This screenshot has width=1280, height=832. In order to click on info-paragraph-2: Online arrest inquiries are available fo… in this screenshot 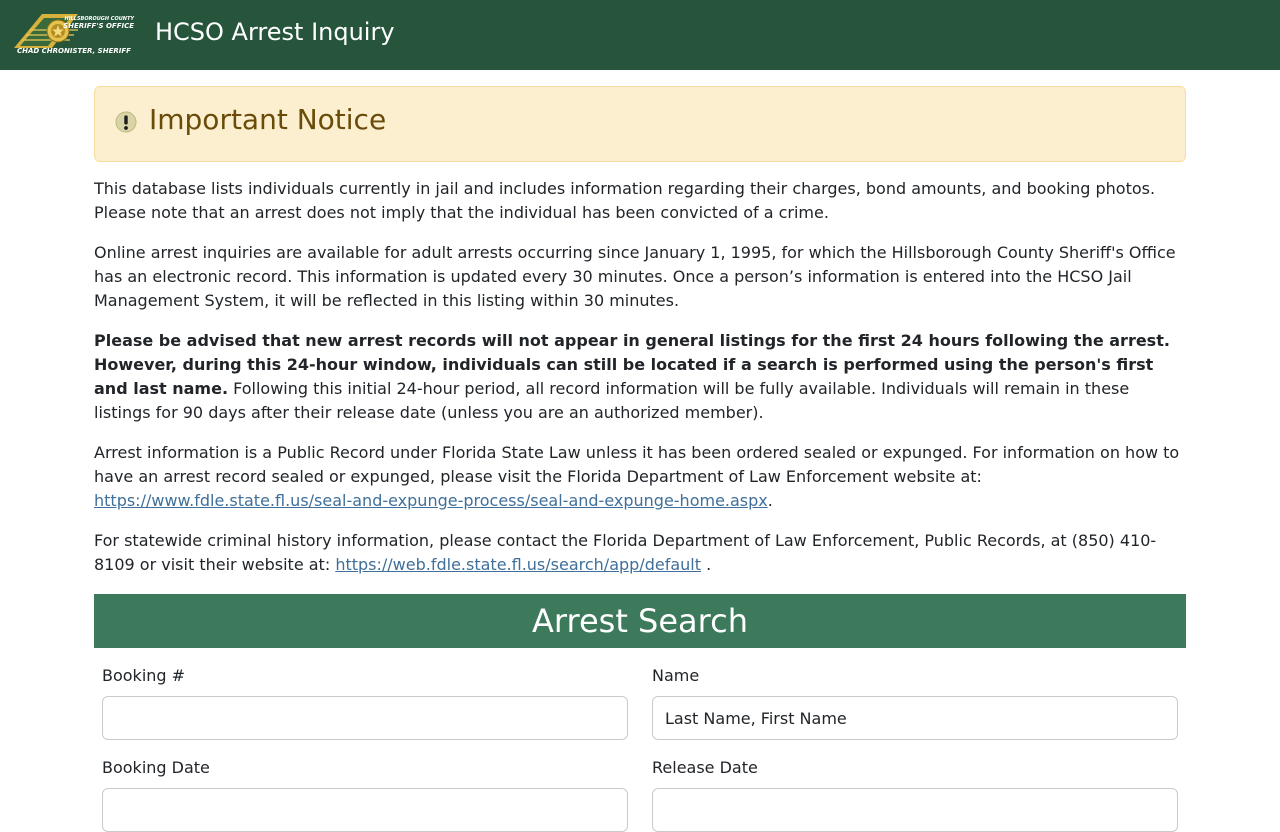, I will do `click(635, 276)`.